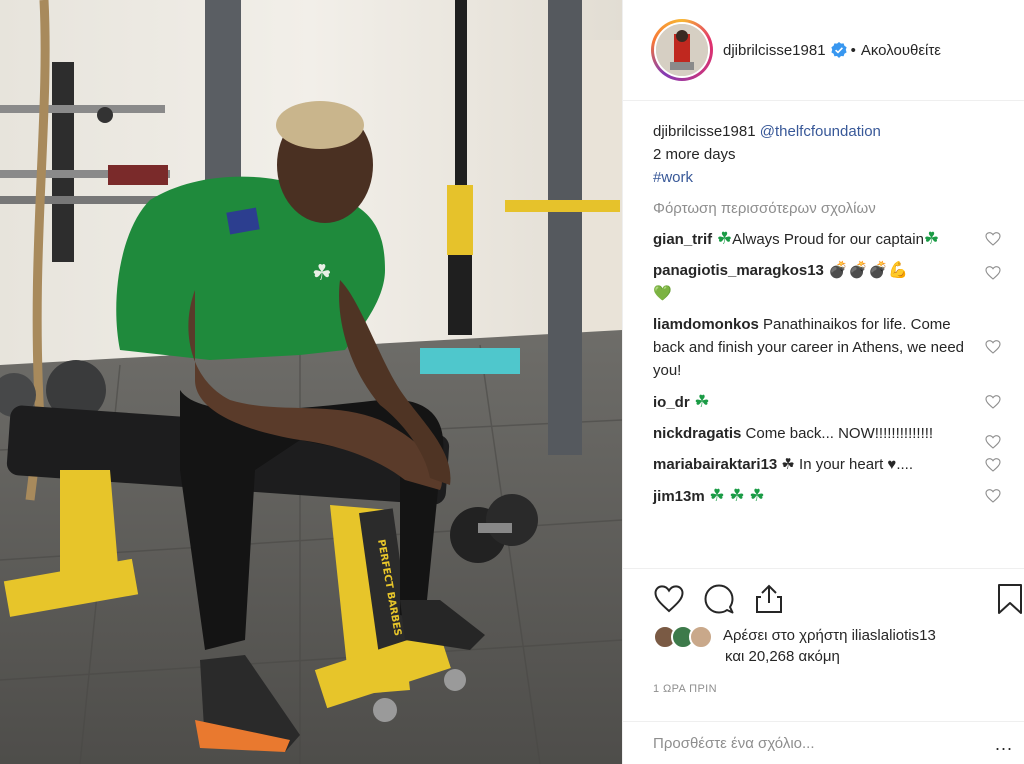  I want to click on comment-text: 💚, so click(662, 293).